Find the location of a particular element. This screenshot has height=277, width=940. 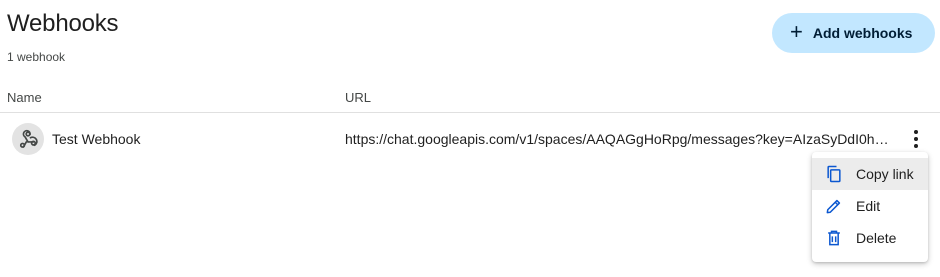

menu-item-copy-link: Copy link is located at coordinates (870, 174).